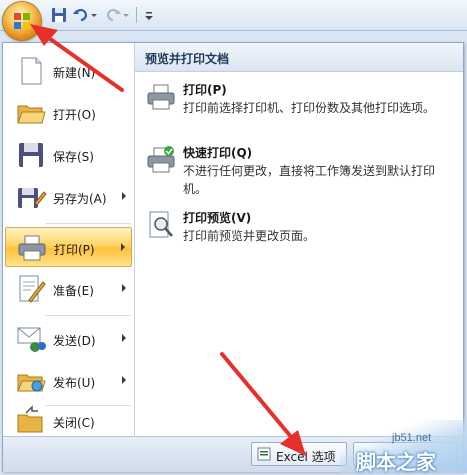 The width and height of the screenshot is (467, 475). Describe the element at coordinates (74, 341) in the screenshot. I see `menu-item-label: 发送(D)` at that location.